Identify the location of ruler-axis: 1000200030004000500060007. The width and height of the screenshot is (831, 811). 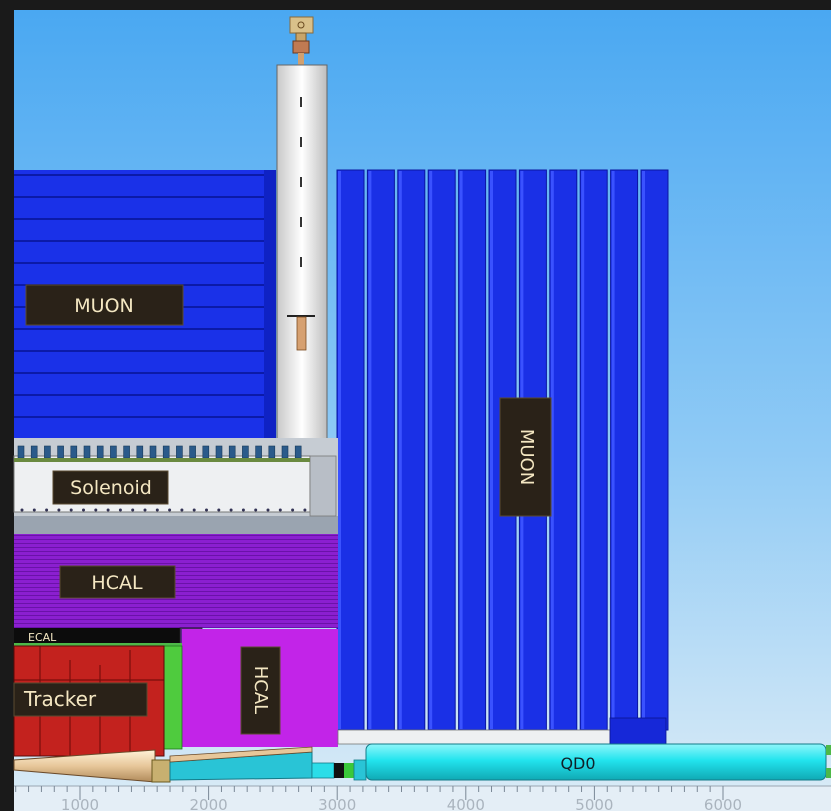
(422, 798).